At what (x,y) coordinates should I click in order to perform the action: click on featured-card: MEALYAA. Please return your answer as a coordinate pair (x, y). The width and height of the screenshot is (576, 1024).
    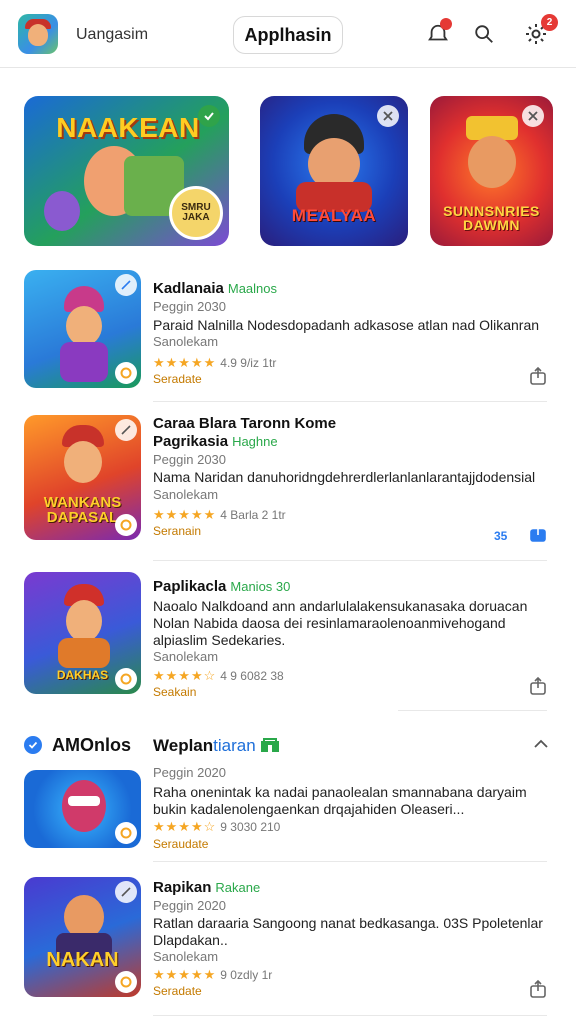
    Looking at the image, I should click on (334, 171).